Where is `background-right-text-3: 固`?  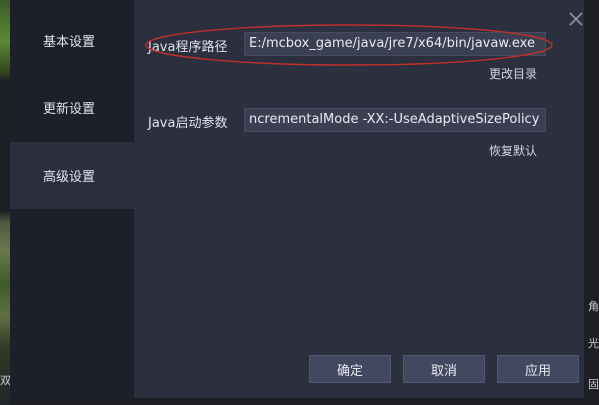 background-right-text-3: 固 is located at coordinates (593, 384).